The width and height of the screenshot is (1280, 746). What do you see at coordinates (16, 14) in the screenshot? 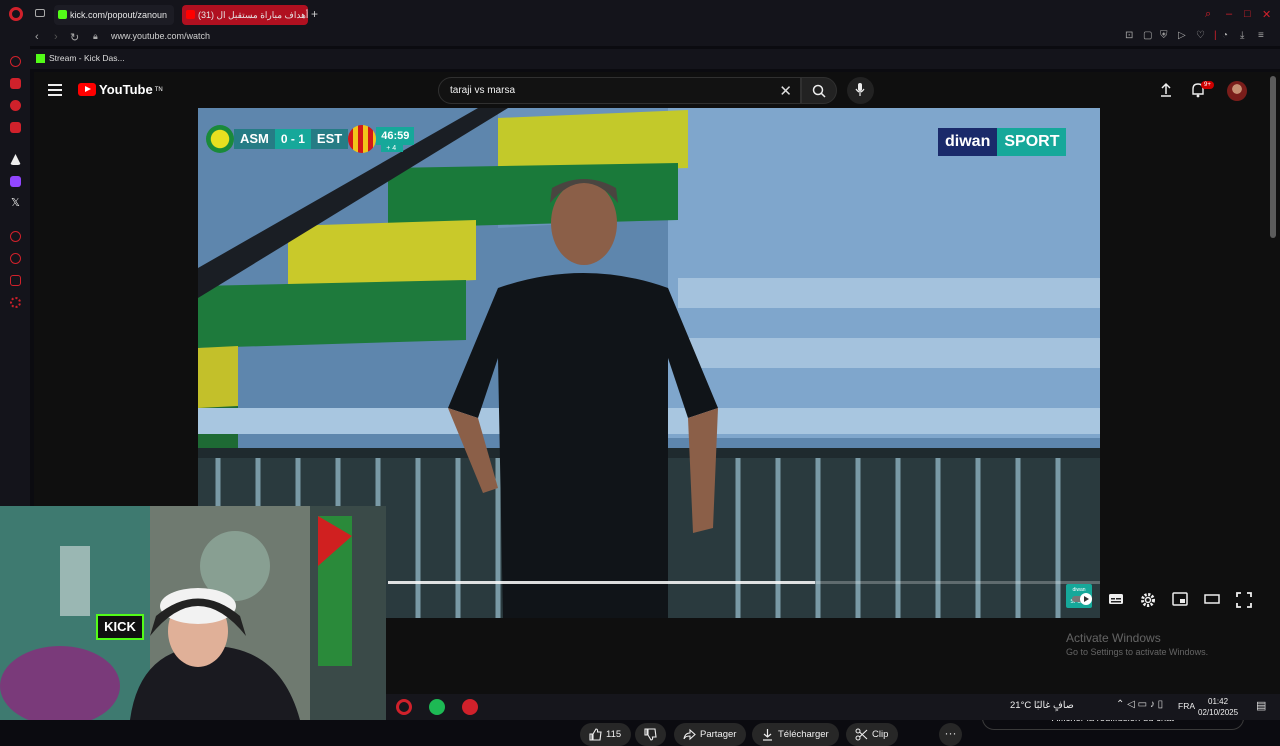
I see `opera-logo-icon` at bounding box center [16, 14].